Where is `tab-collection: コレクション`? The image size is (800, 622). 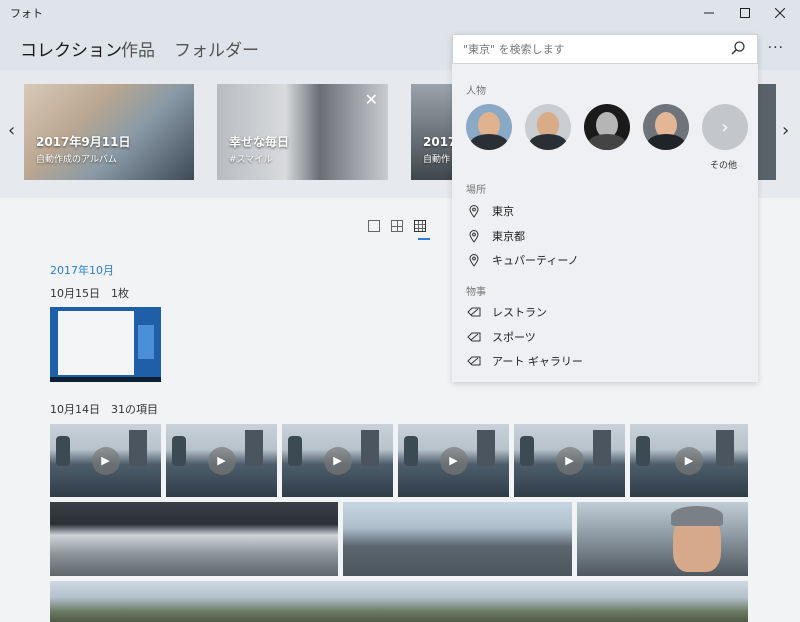
tab-collection: コレクション is located at coordinates (71, 48).